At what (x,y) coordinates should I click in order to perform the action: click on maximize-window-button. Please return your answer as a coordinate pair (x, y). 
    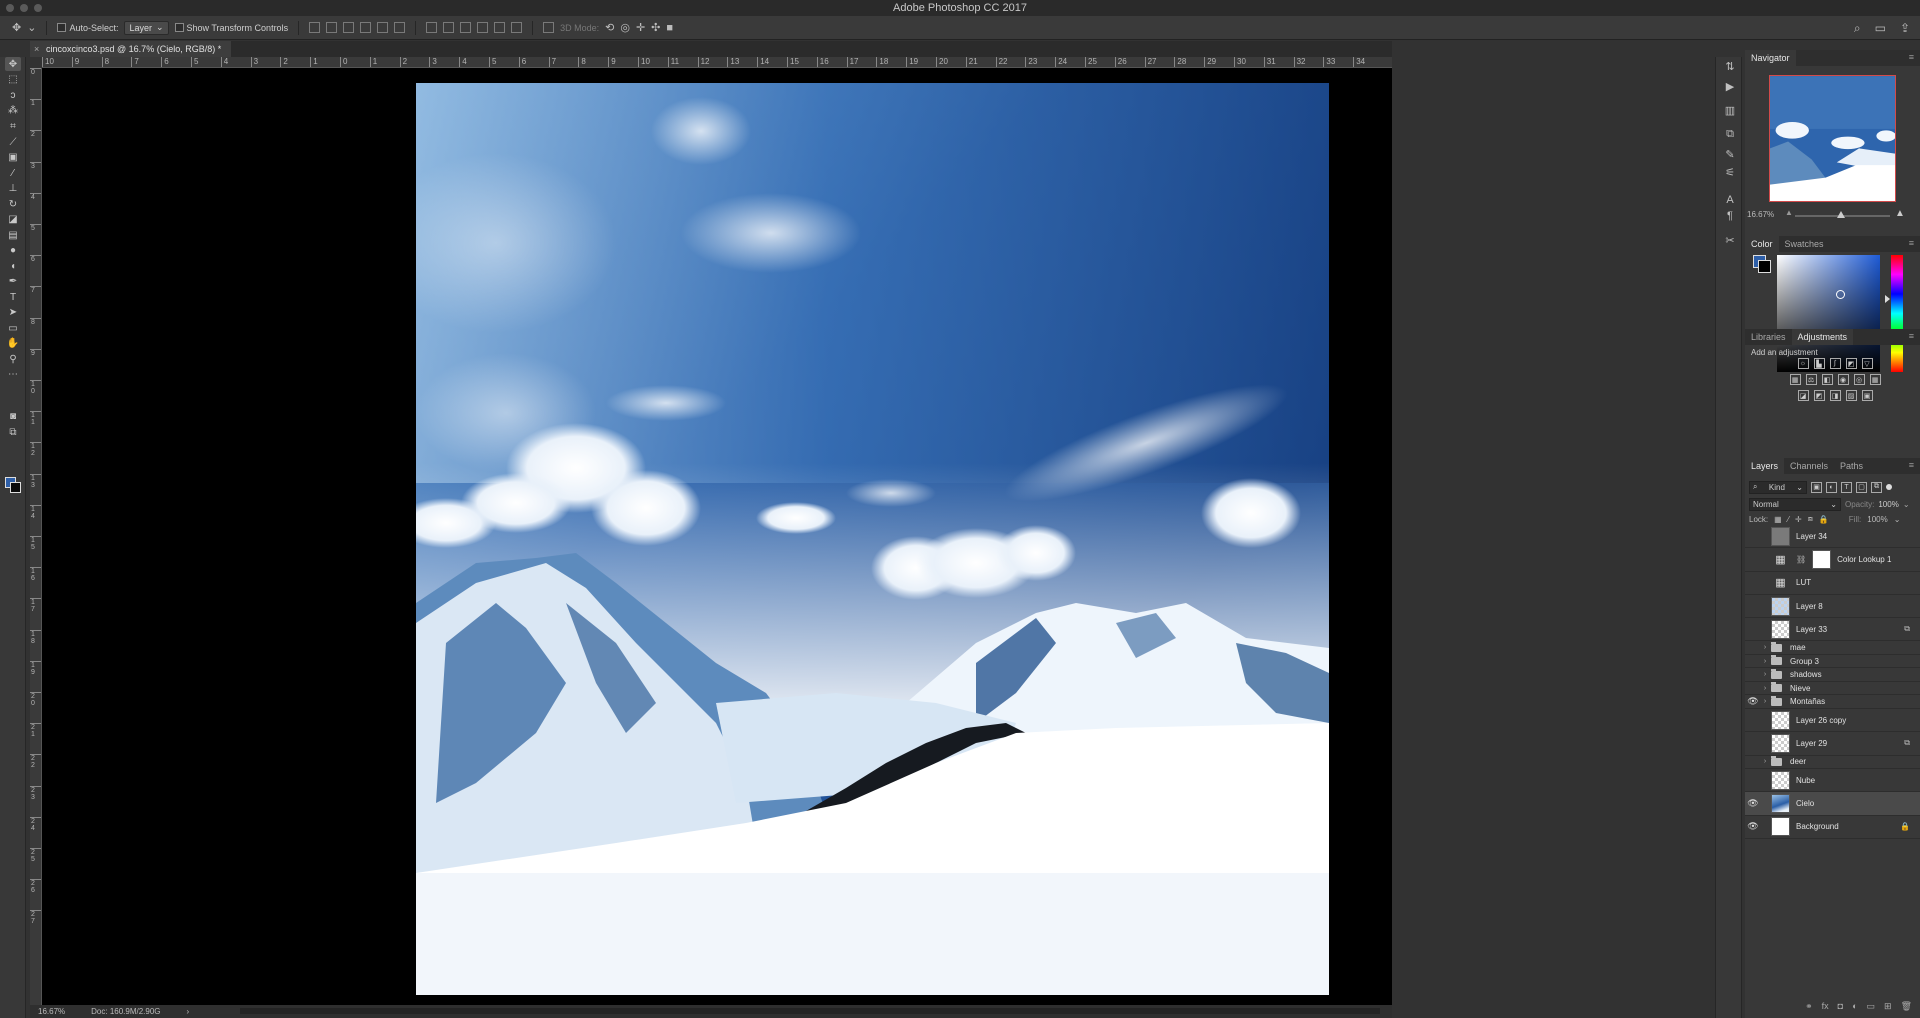
    Looking at the image, I should click on (38, 8).